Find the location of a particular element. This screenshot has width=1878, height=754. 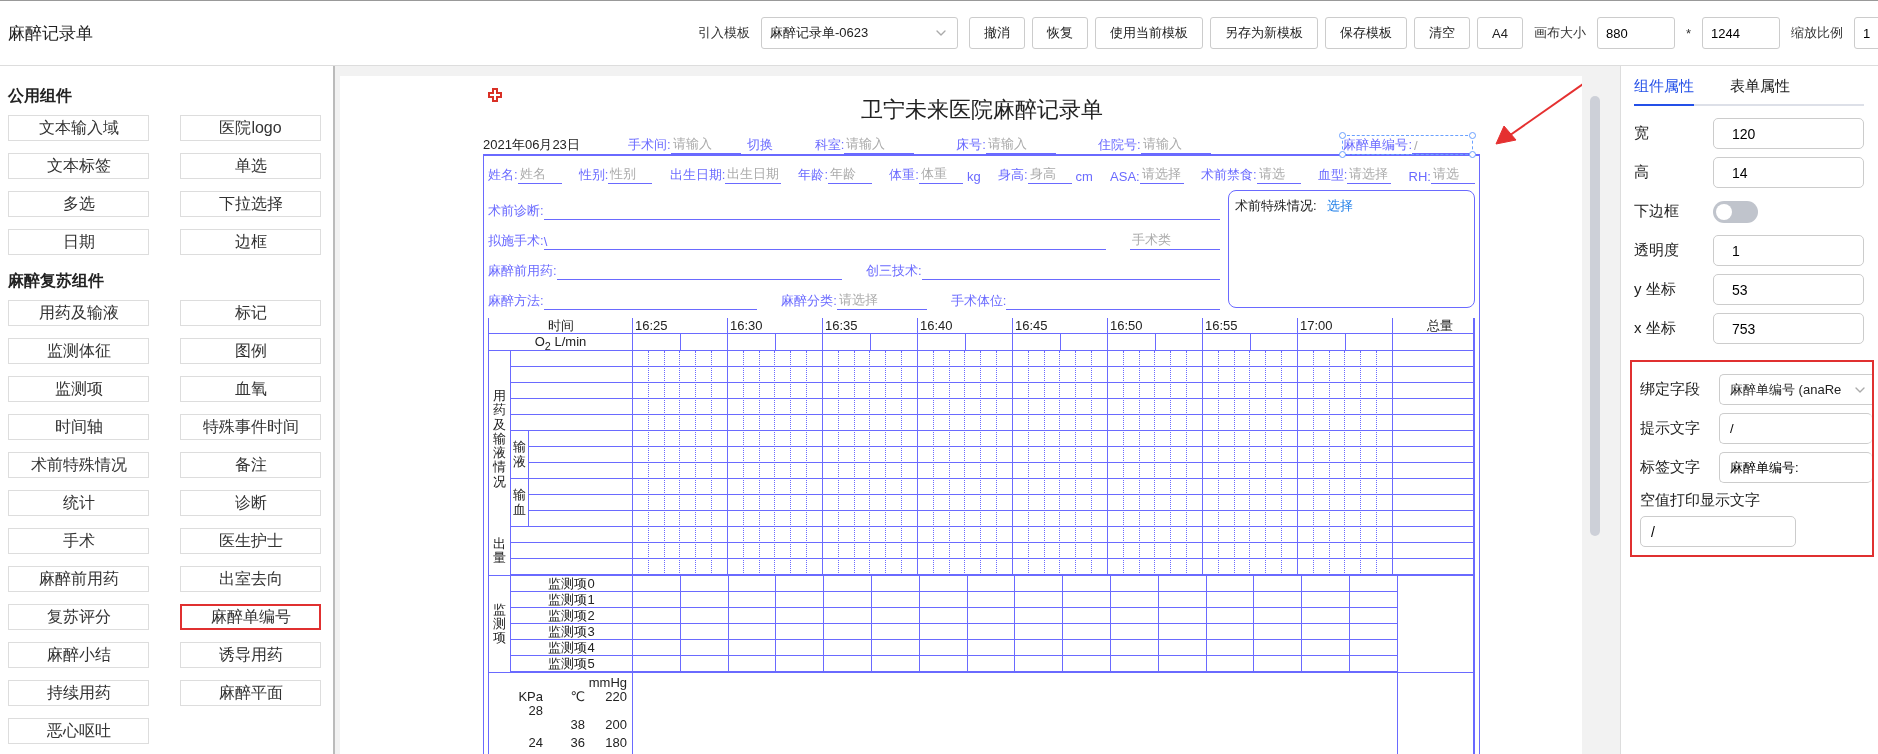

component-item: 手术 is located at coordinates (78, 541).